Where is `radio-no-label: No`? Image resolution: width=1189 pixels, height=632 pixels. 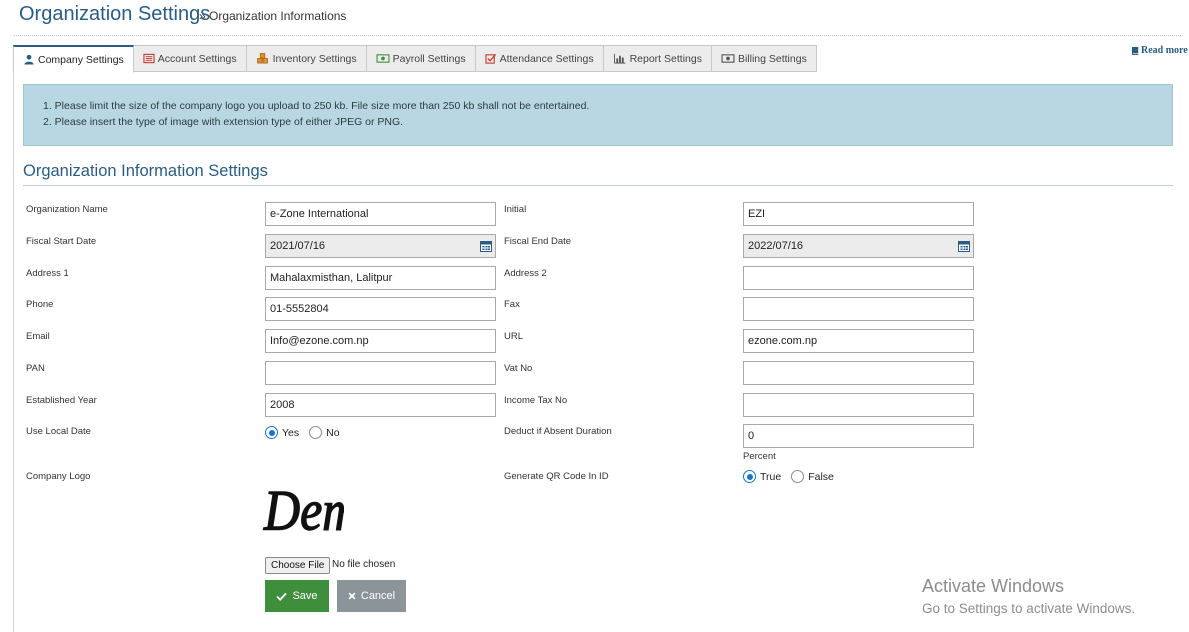
radio-no-label: No is located at coordinates (333, 432).